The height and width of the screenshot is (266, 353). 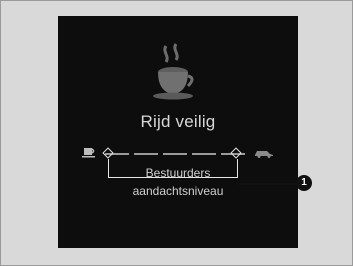 I want to click on attention-level-bar, so click(x=175, y=154).